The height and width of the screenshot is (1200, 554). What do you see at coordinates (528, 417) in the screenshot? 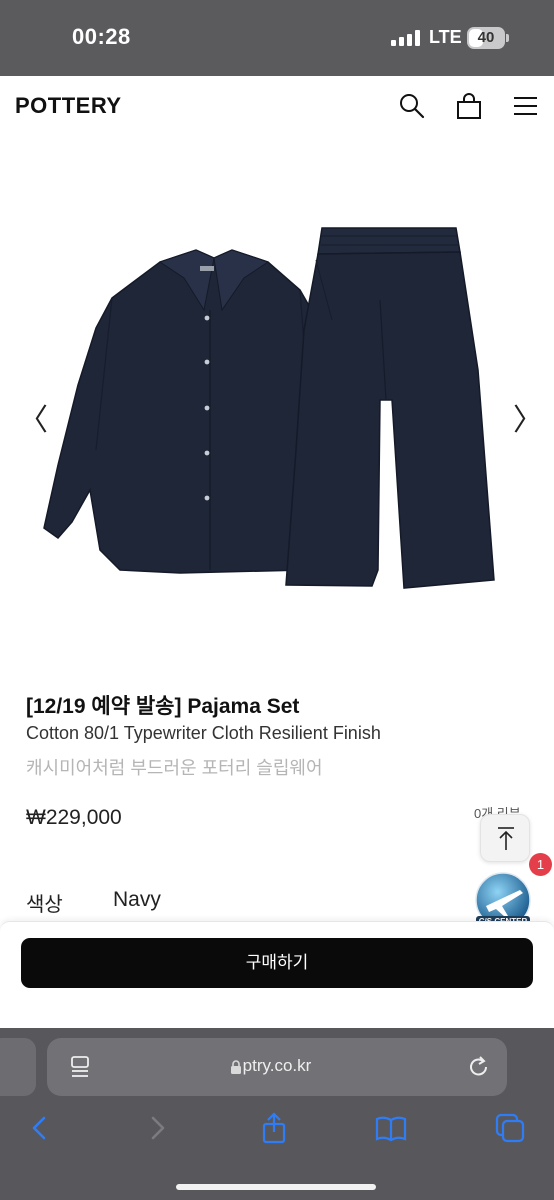
I see `gallery-next-arrow: 〉` at bounding box center [528, 417].